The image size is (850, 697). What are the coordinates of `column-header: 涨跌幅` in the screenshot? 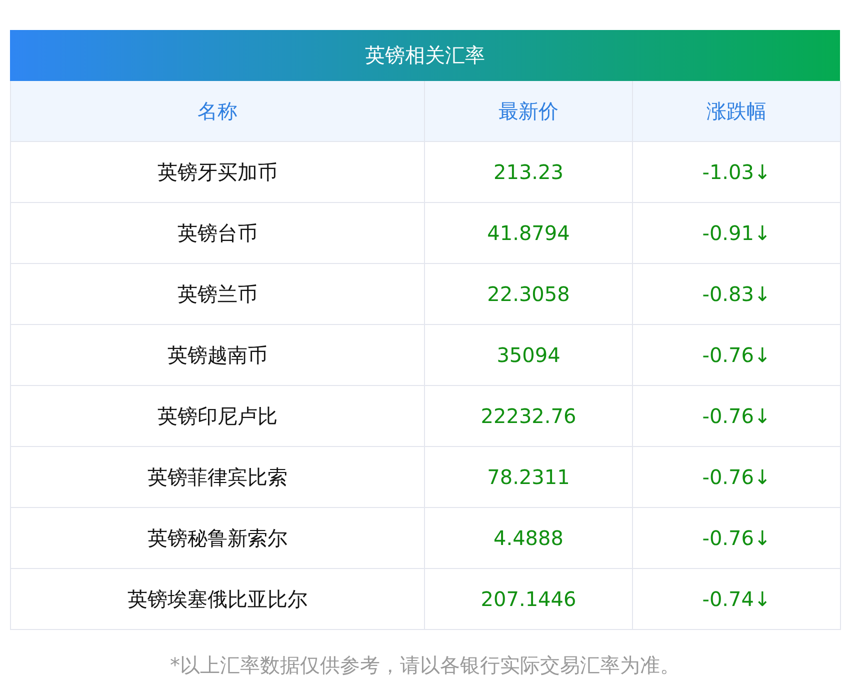 It's located at (736, 111).